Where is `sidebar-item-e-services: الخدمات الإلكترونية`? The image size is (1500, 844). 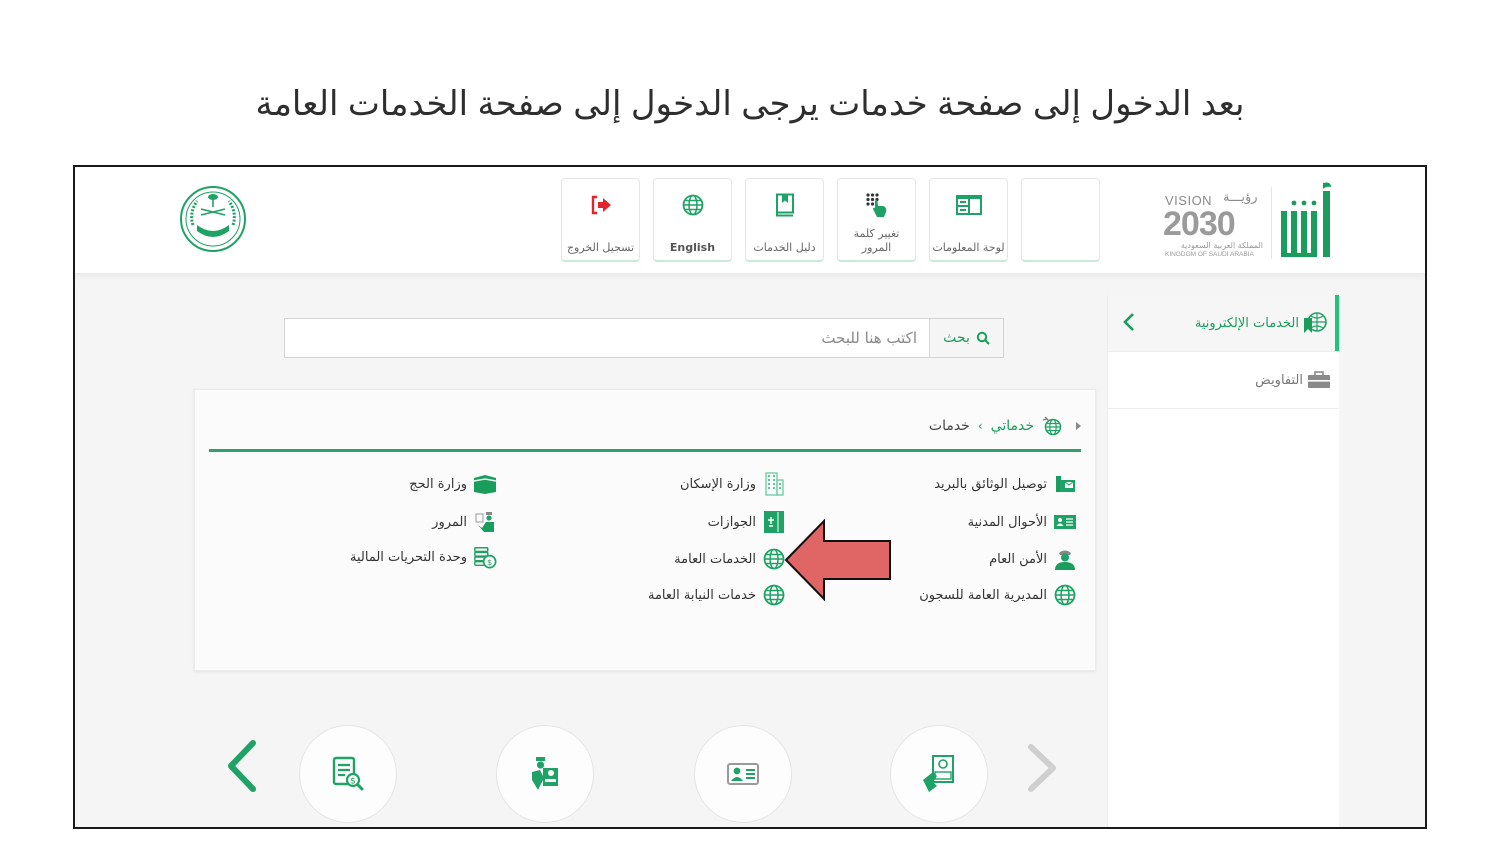 sidebar-item-e-services: الخدمات الإلكترونية is located at coordinates (1223, 323).